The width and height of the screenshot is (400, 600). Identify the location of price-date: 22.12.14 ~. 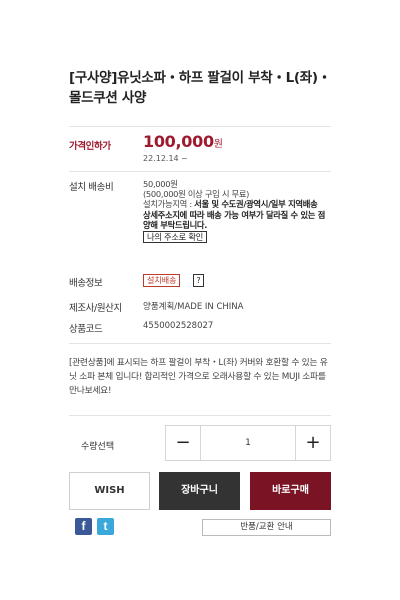
(165, 158).